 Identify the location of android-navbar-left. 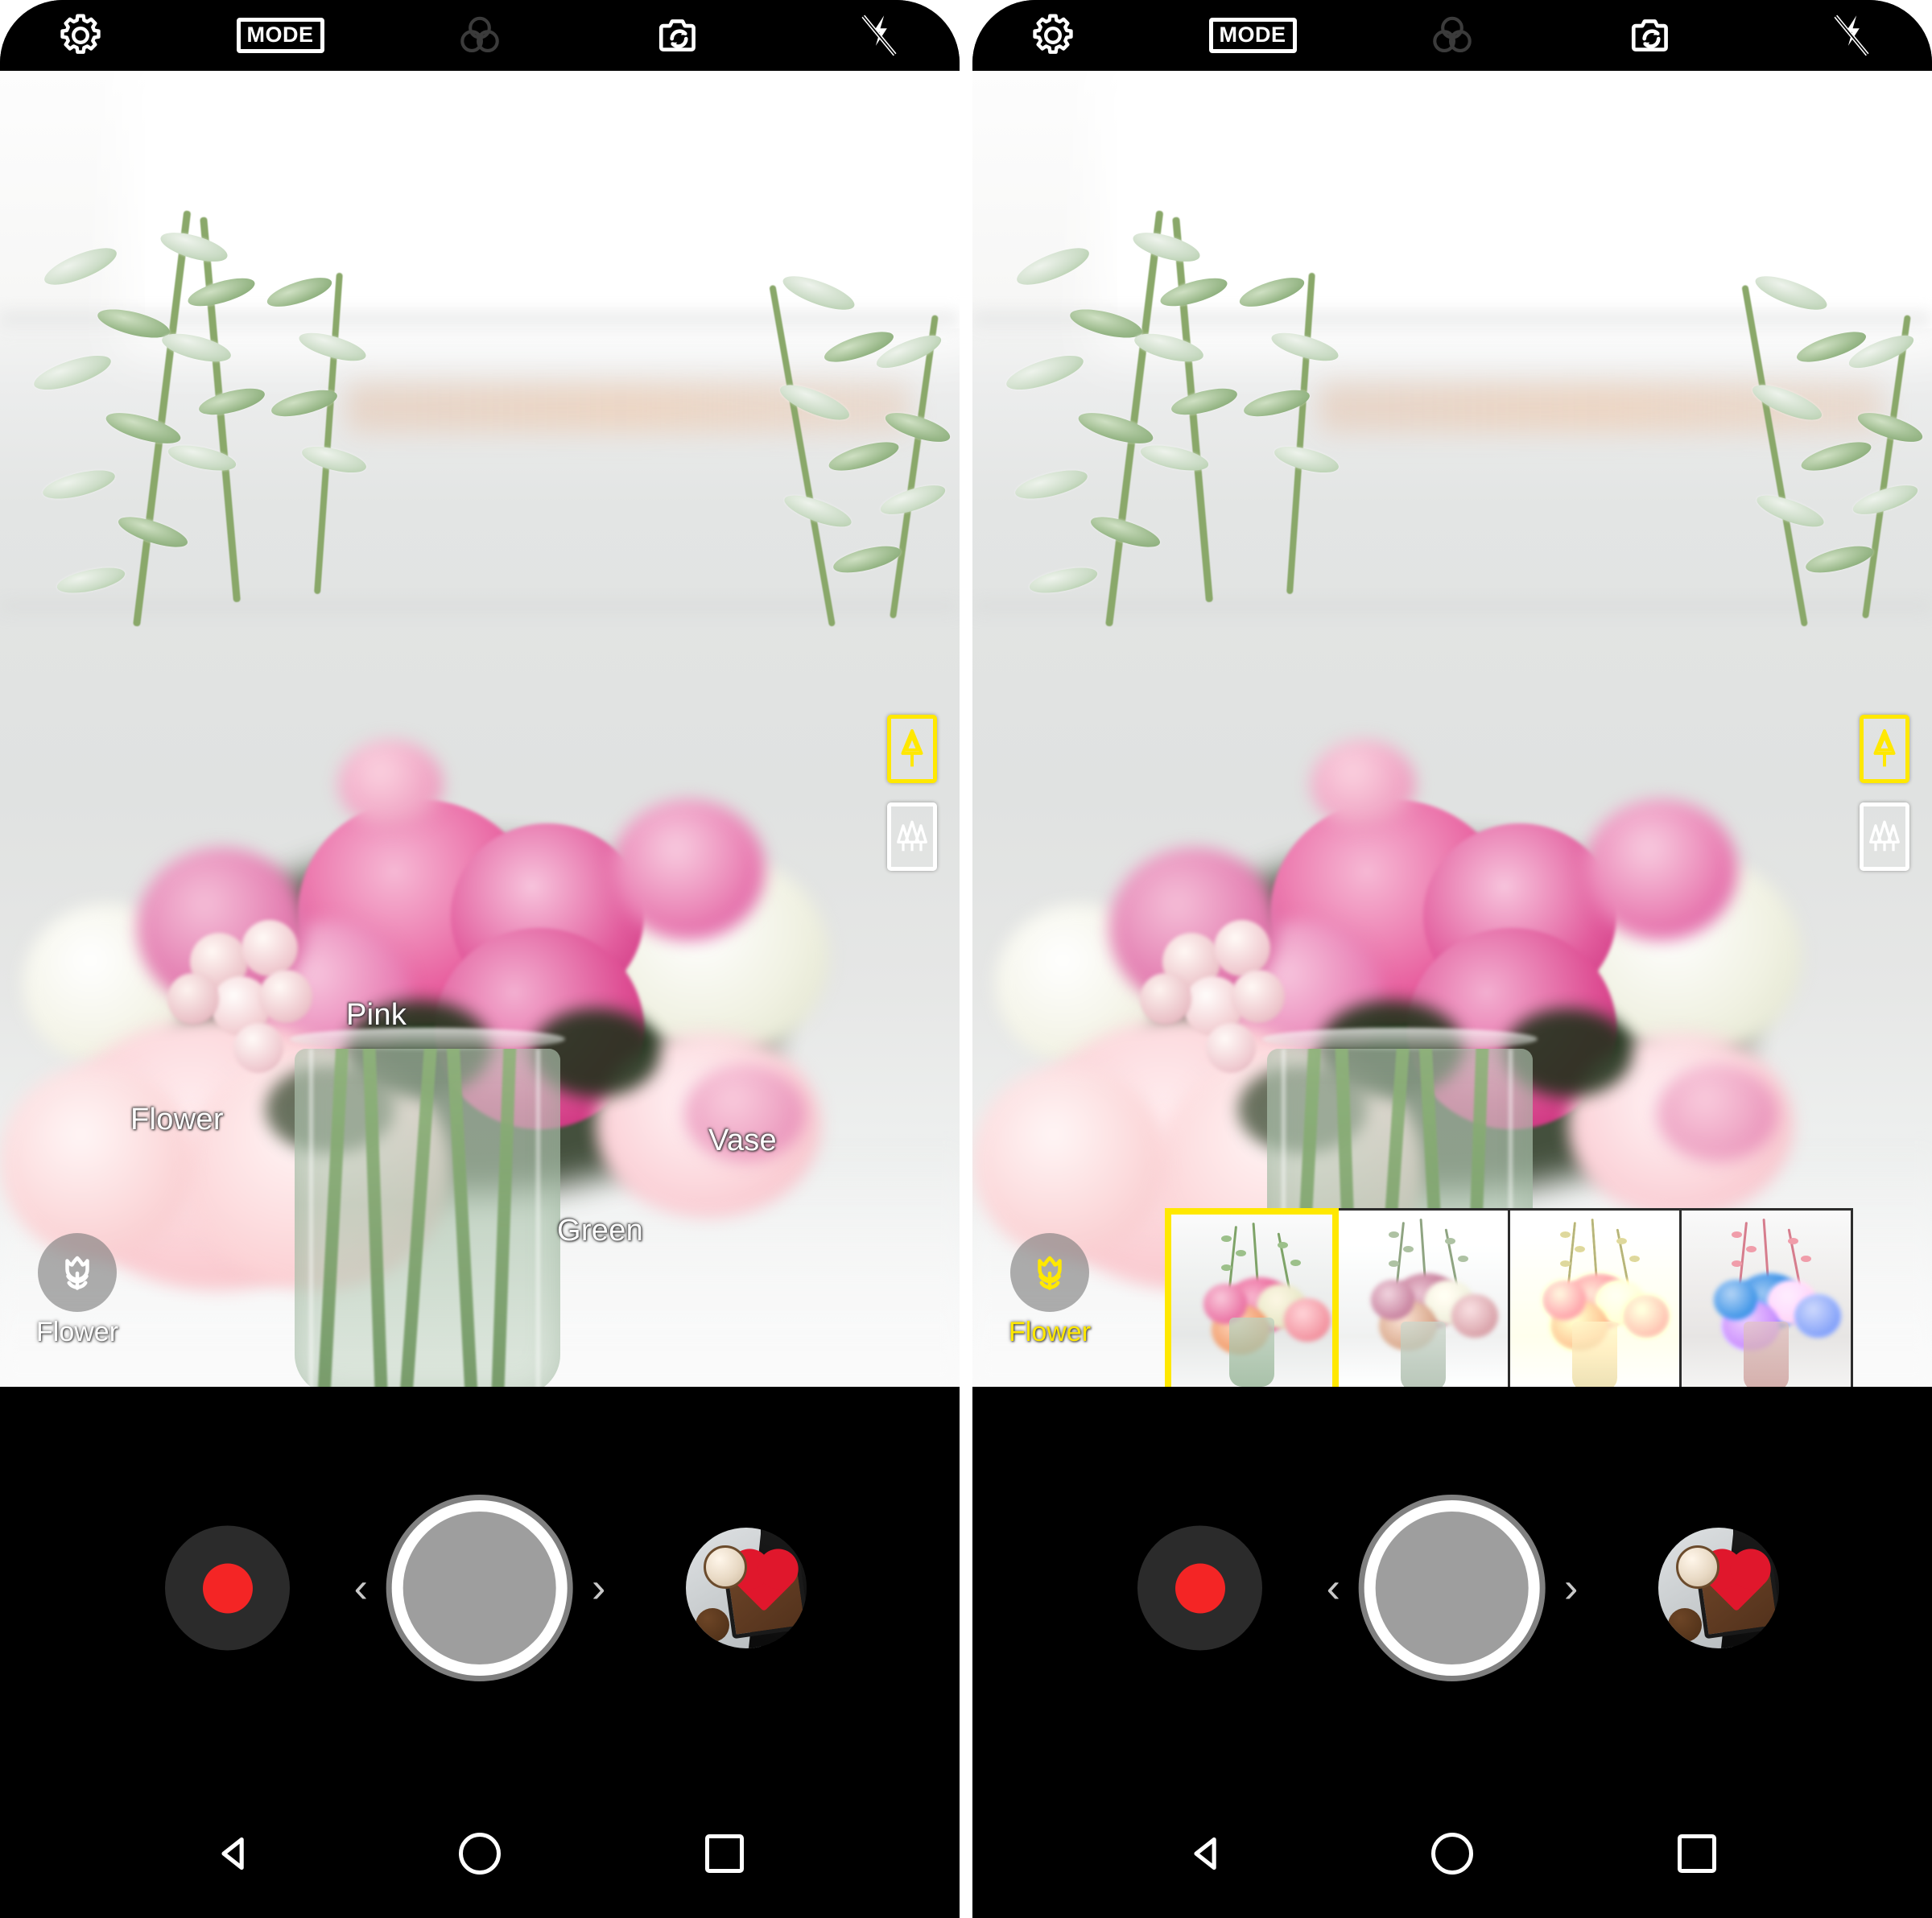
(480, 1853).